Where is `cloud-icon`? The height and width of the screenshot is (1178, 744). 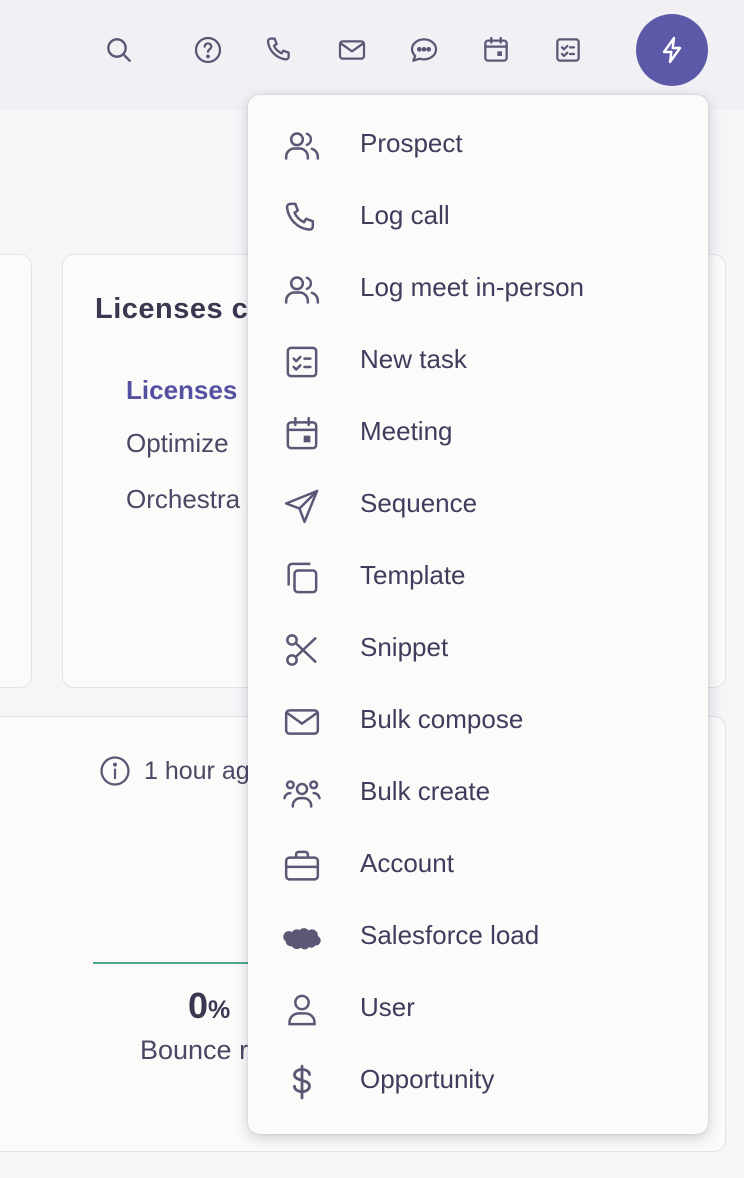
cloud-icon is located at coordinates (302, 938).